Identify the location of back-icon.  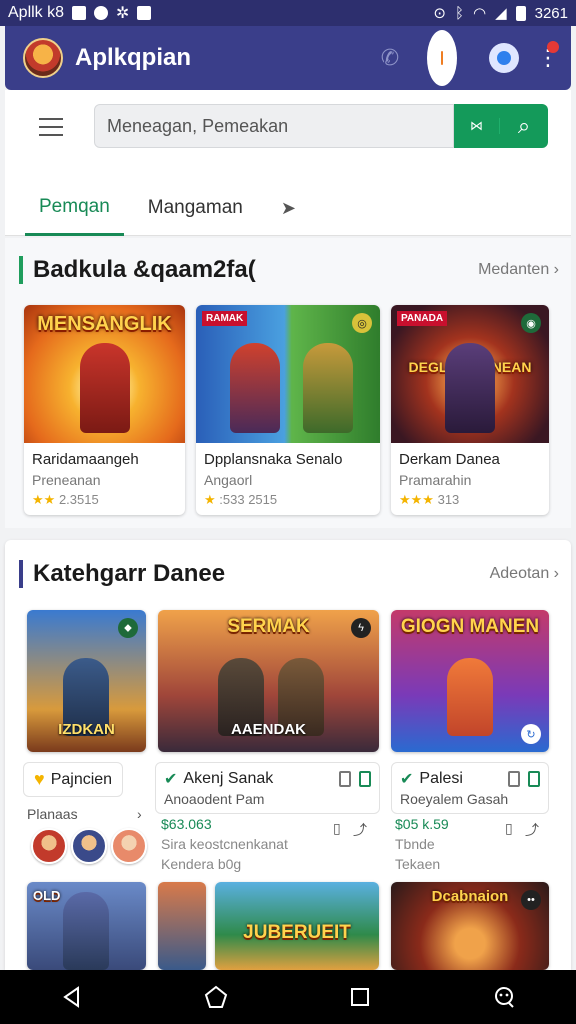
(72, 997).